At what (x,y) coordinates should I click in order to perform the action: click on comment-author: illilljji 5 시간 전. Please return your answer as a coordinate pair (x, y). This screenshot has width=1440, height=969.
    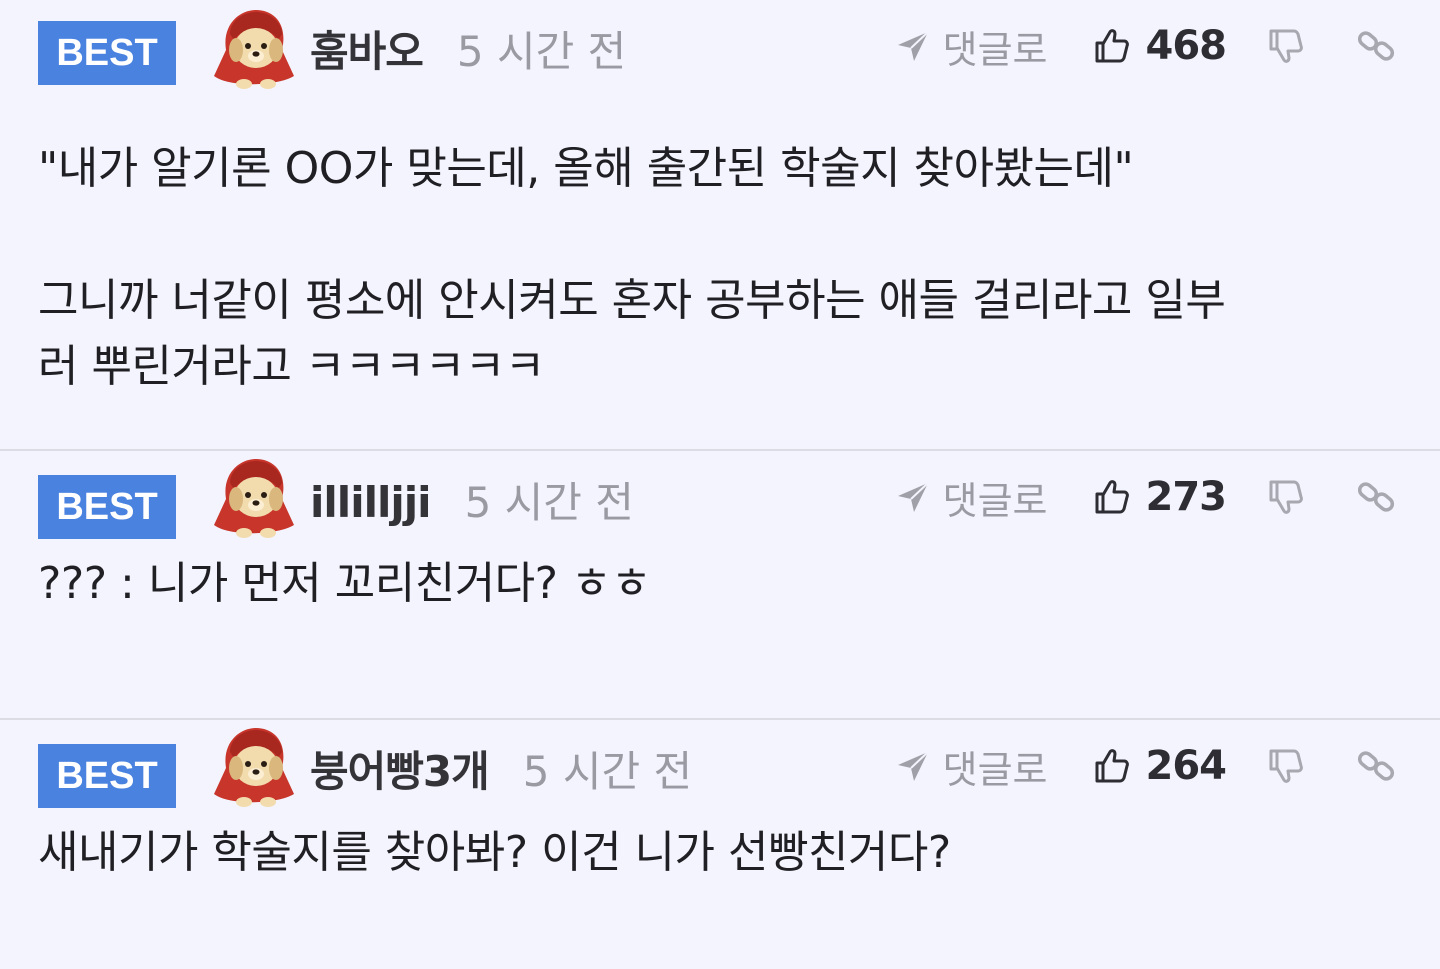
    Looking at the image, I should click on (472, 499).